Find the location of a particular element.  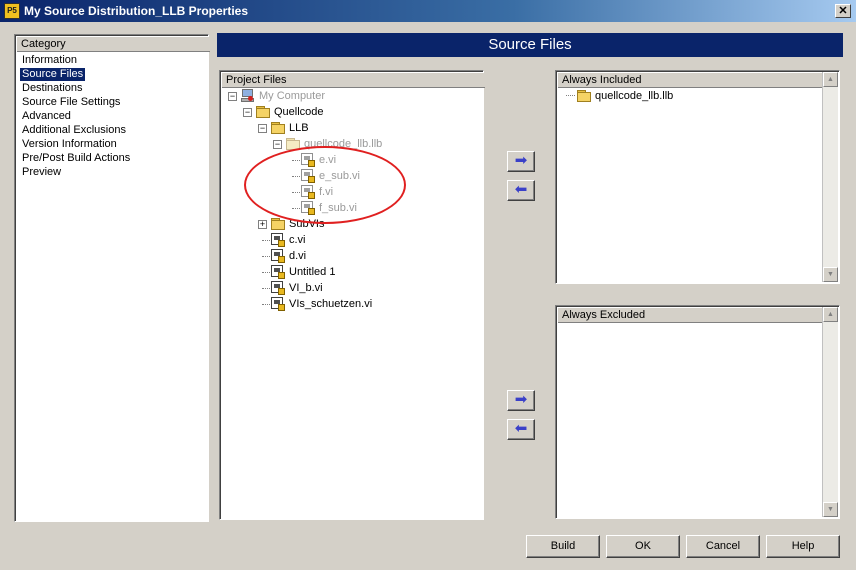

tree-node: VIs_schuetzen.vi is located at coordinates (347, 304).